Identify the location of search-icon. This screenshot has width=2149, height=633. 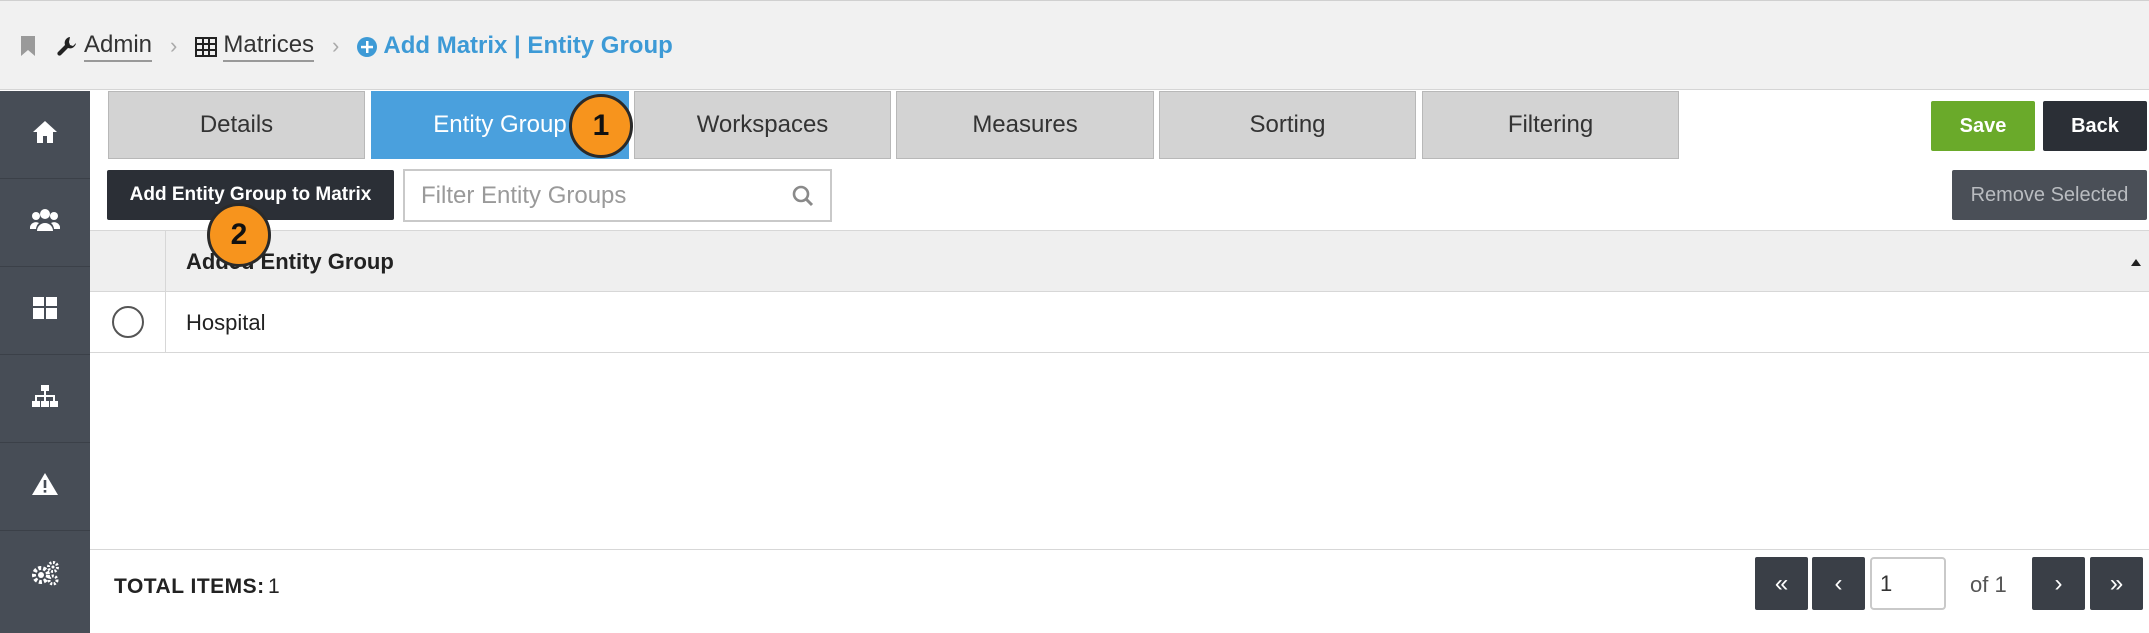
(803, 196).